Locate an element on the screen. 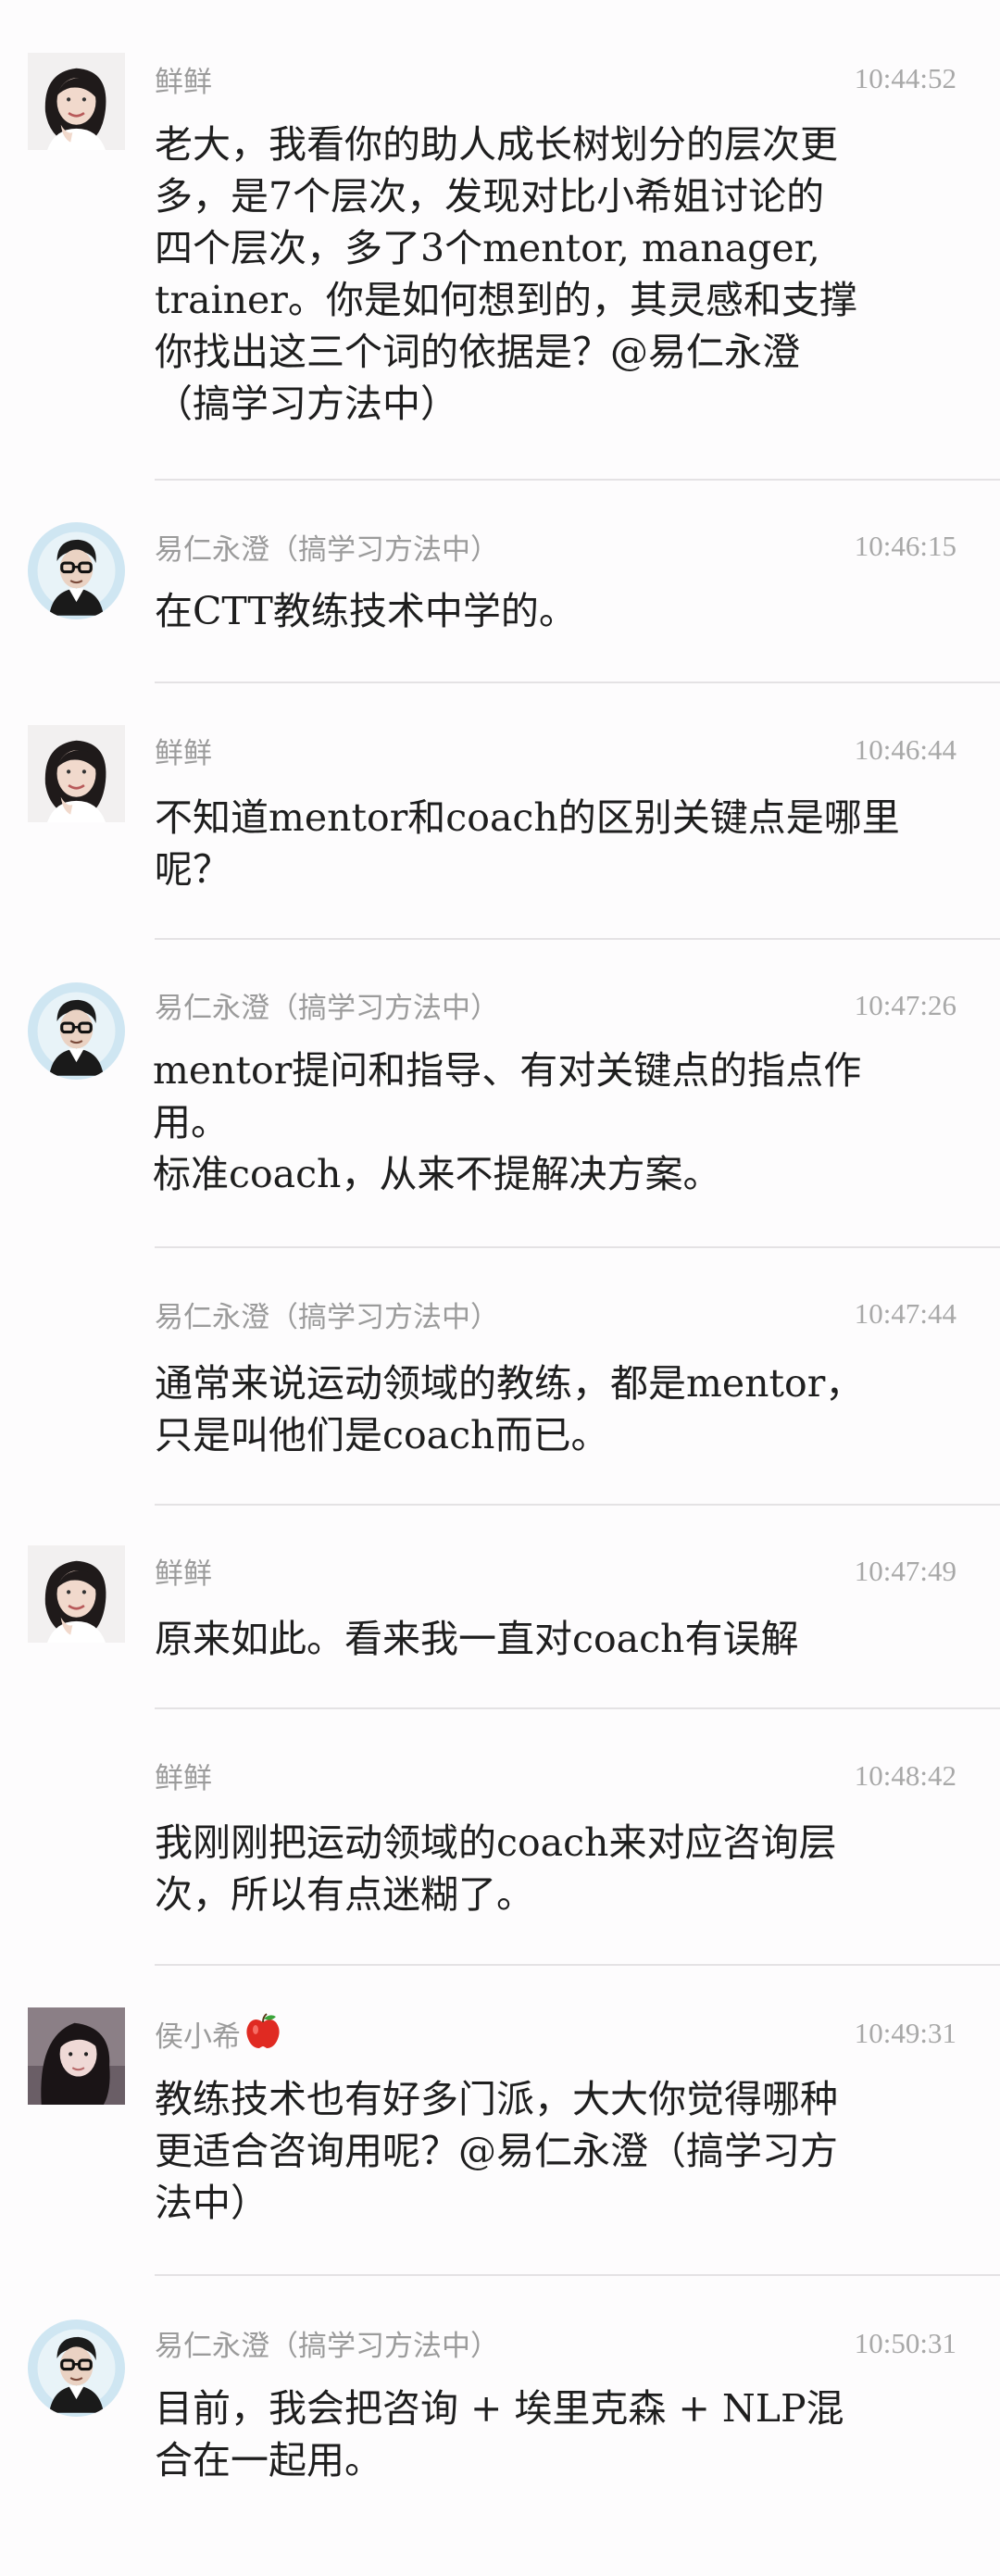  timestamp: 10:47:26 is located at coordinates (905, 1005).